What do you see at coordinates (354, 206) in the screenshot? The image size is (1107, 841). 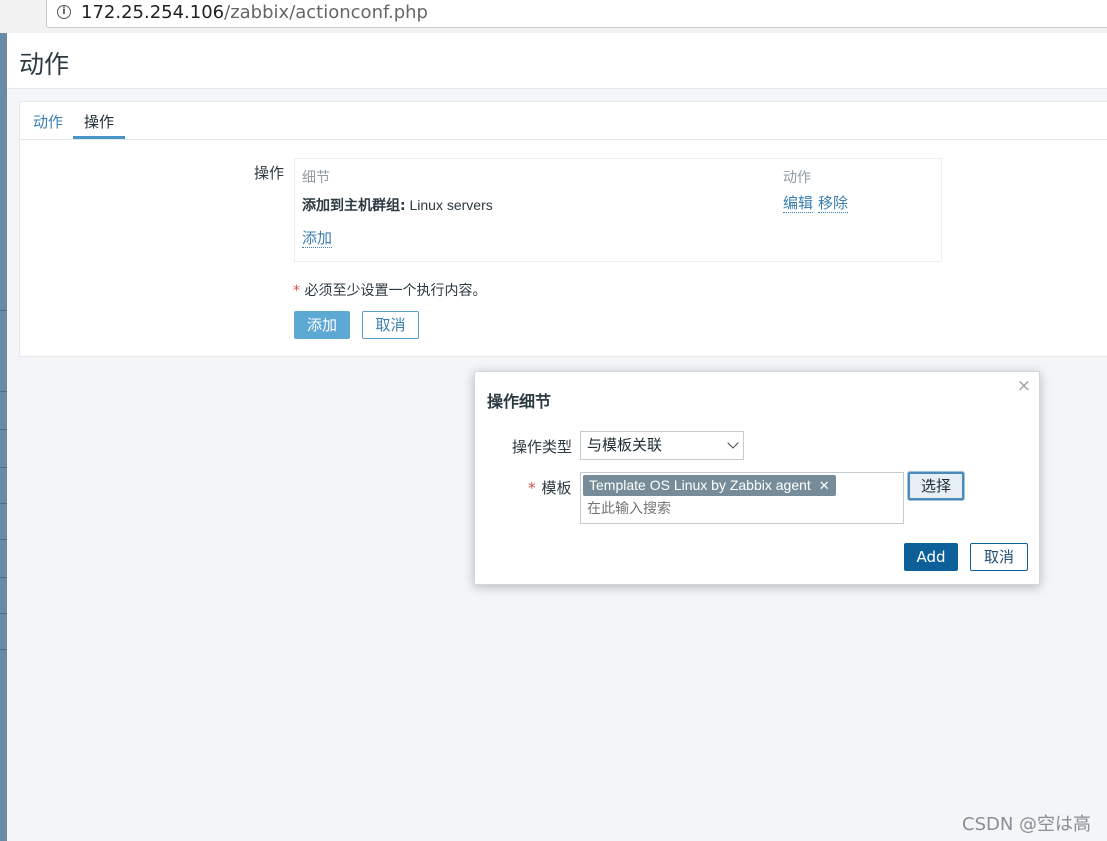 I see `operation-detail-type: 添加到主机群组:` at bounding box center [354, 206].